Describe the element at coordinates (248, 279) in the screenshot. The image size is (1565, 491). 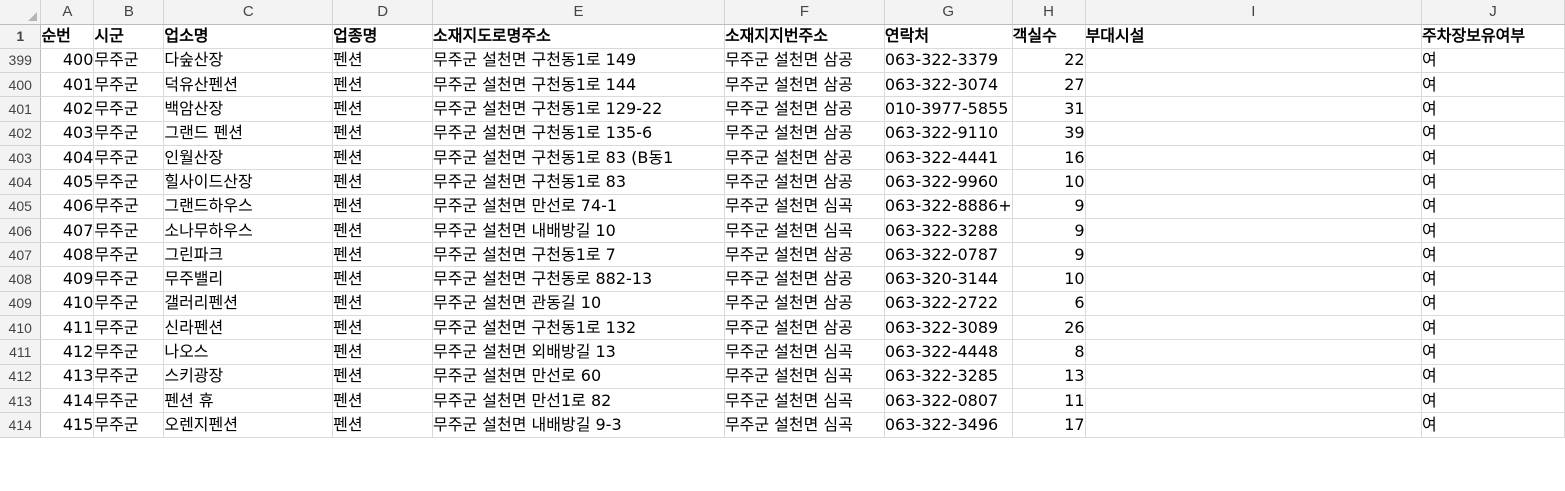
I see `cell-business-name: 무주밸리` at that location.